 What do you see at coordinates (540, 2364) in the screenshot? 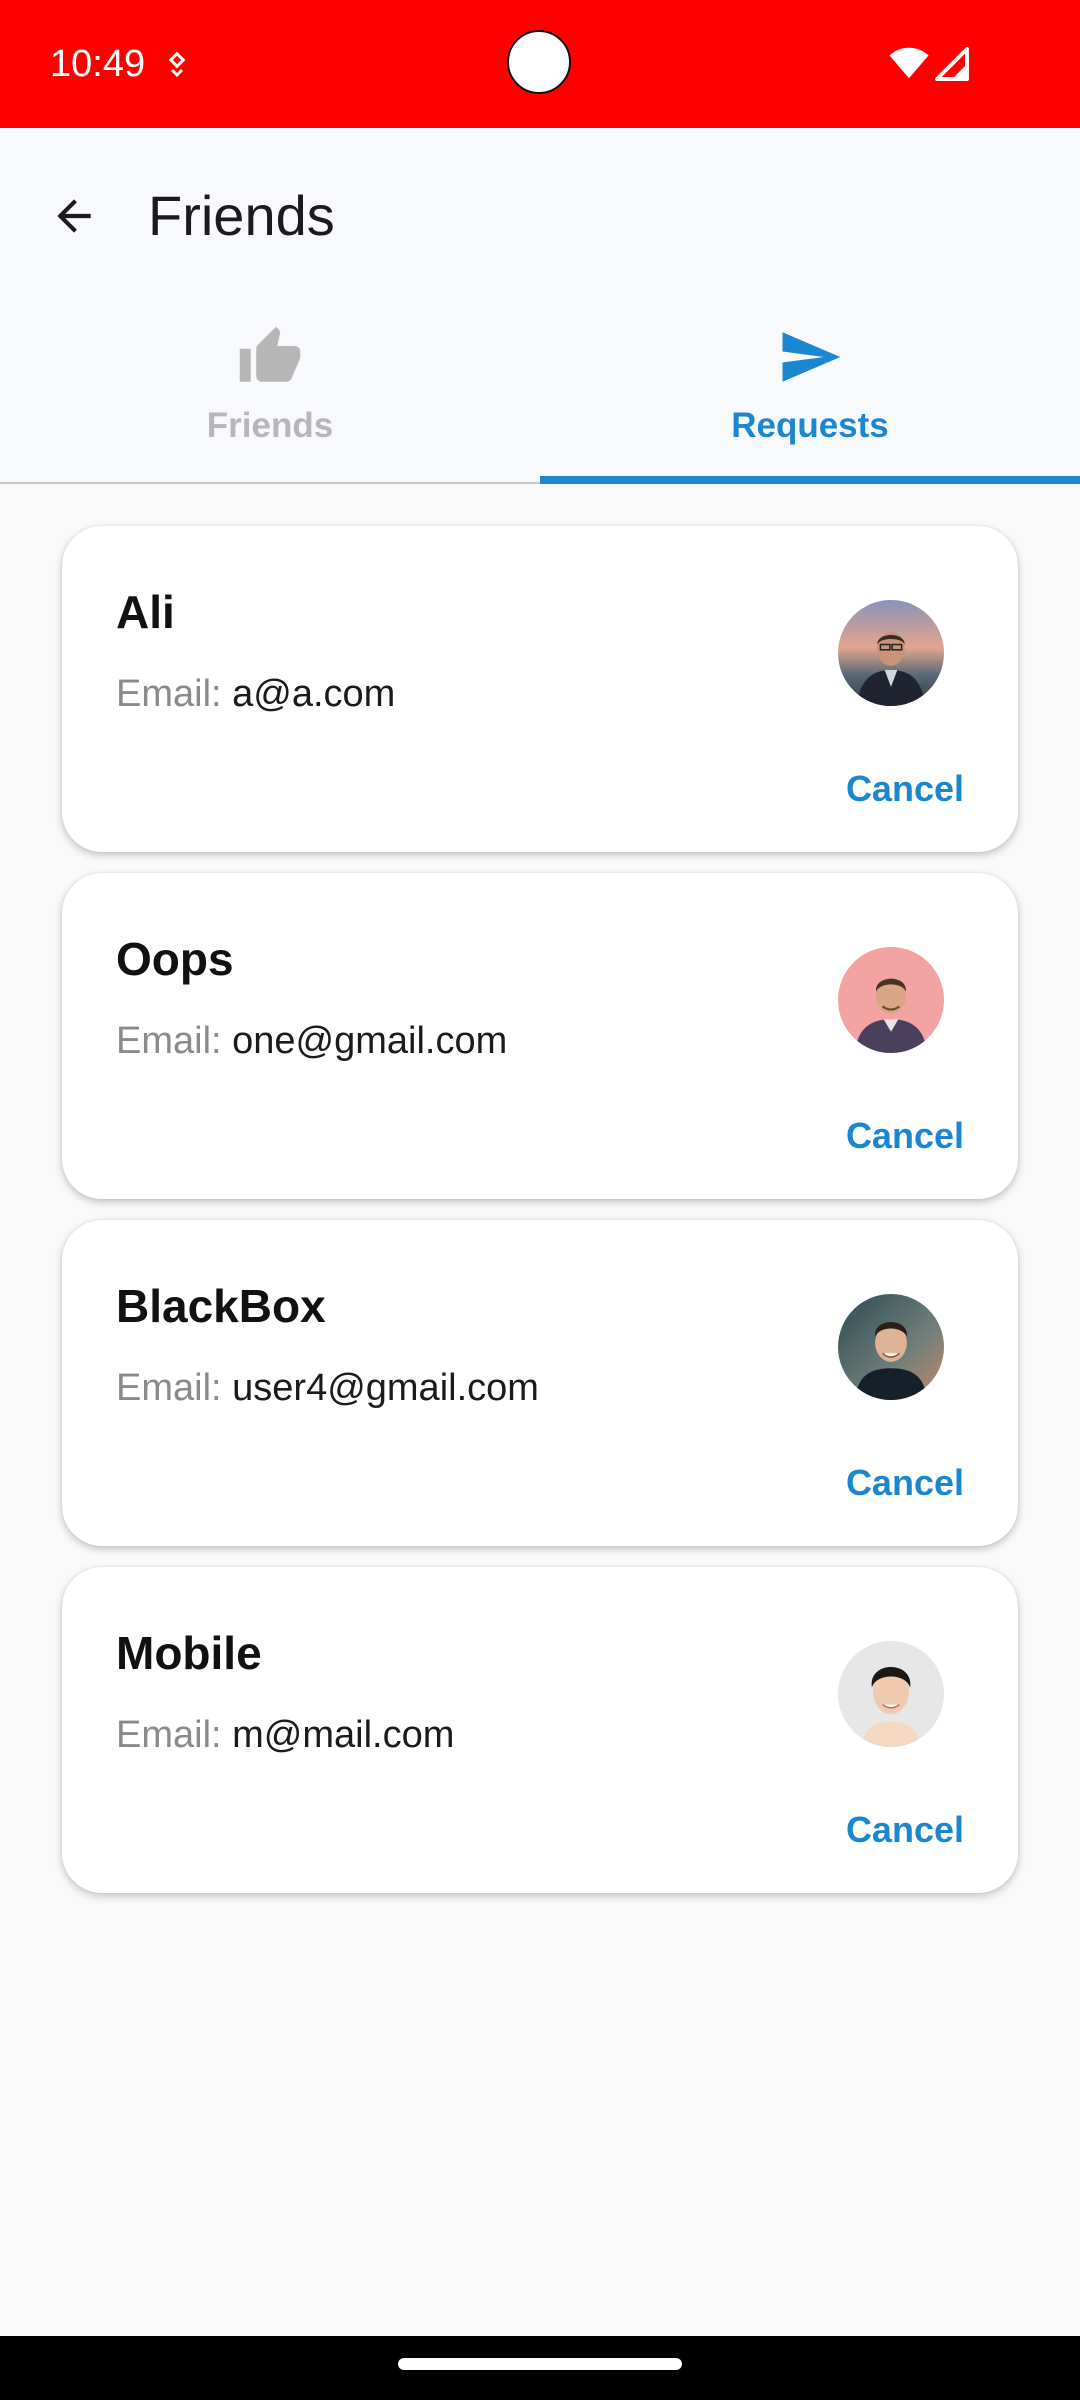
I see `home-indicator` at bounding box center [540, 2364].